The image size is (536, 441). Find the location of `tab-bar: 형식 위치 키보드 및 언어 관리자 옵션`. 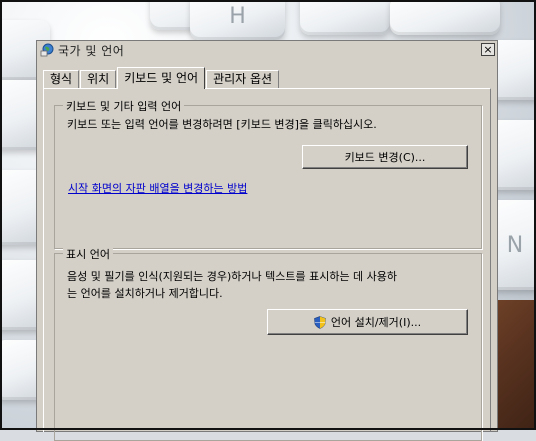

tab-bar: 형식 위치 키보드 및 언어 관리자 옵션 is located at coordinates (161, 78).